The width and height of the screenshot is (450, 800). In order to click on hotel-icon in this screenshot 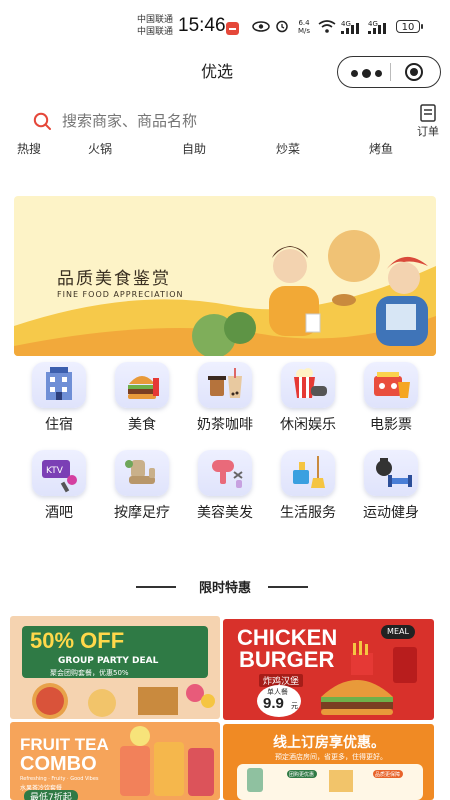, I will do `click(59, 385)`.